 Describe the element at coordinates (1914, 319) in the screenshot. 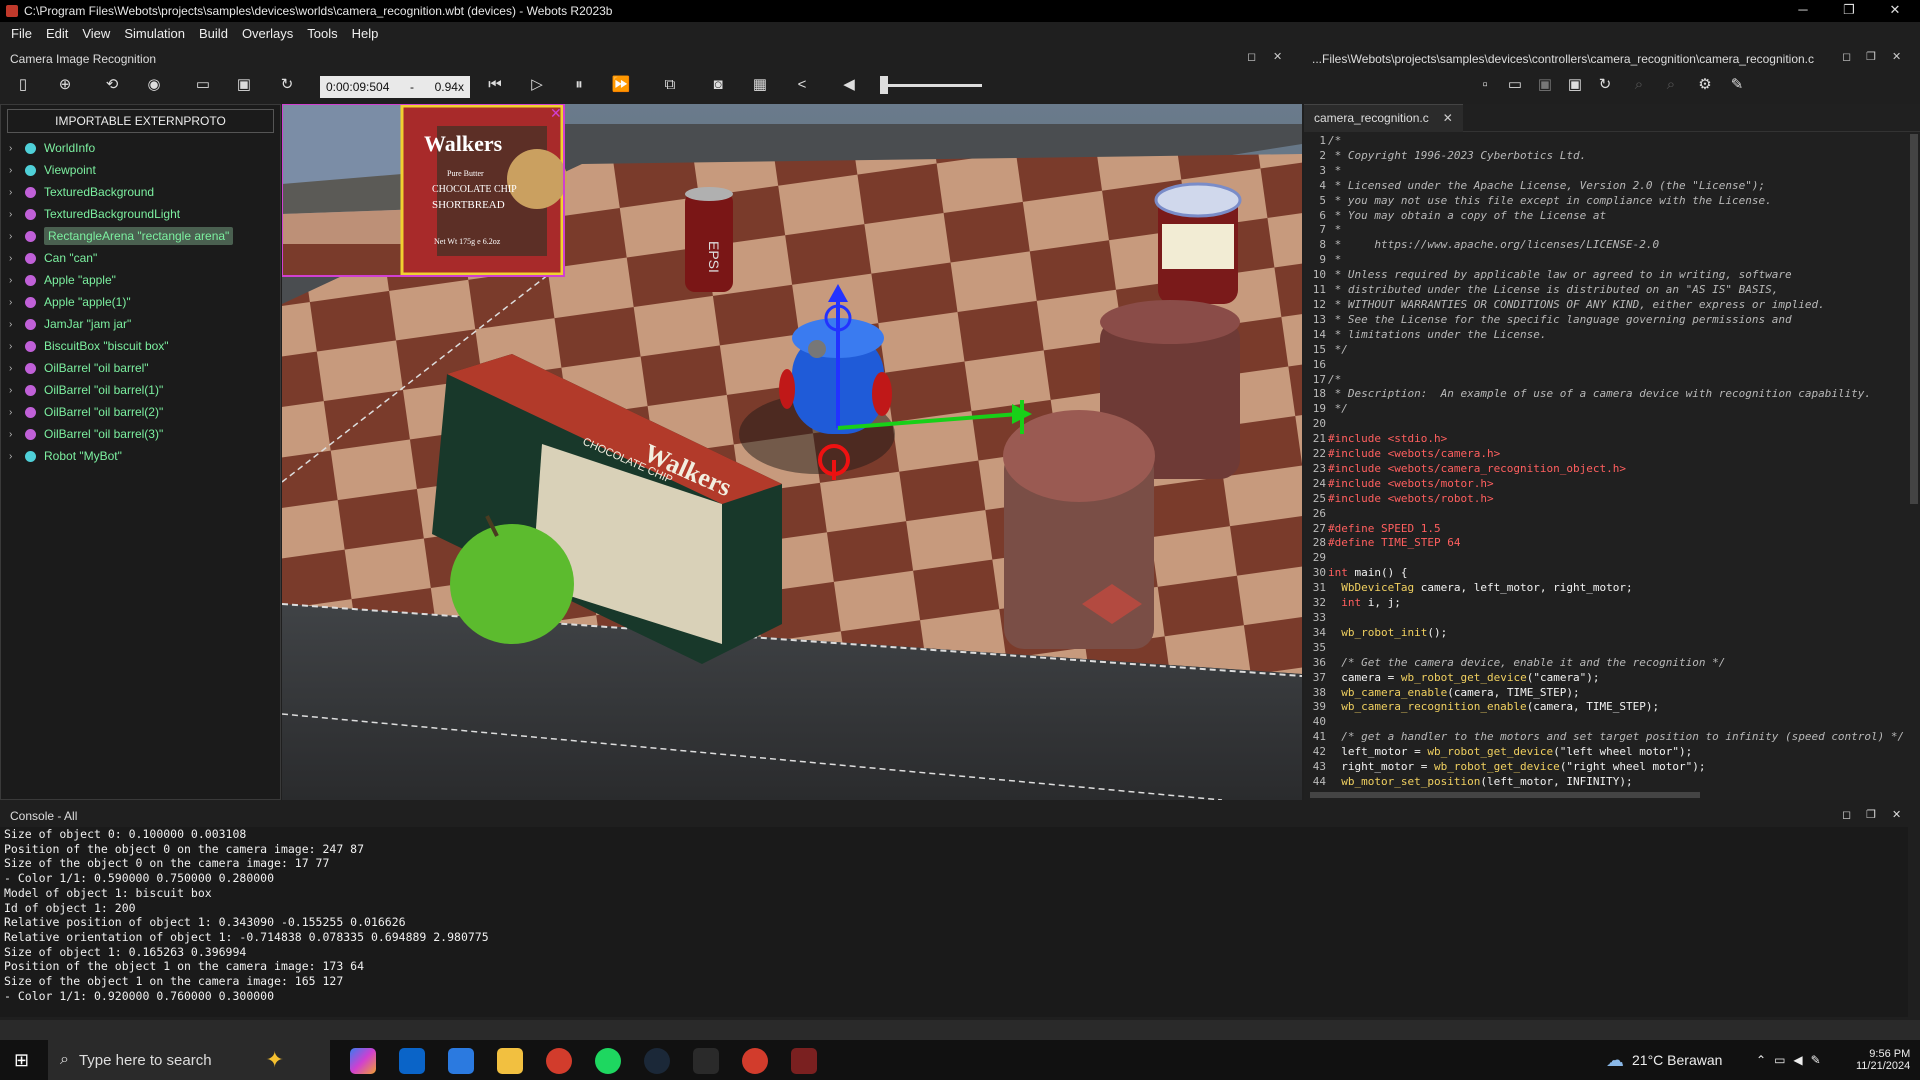

I see `editor-vscrollbar` at that location.